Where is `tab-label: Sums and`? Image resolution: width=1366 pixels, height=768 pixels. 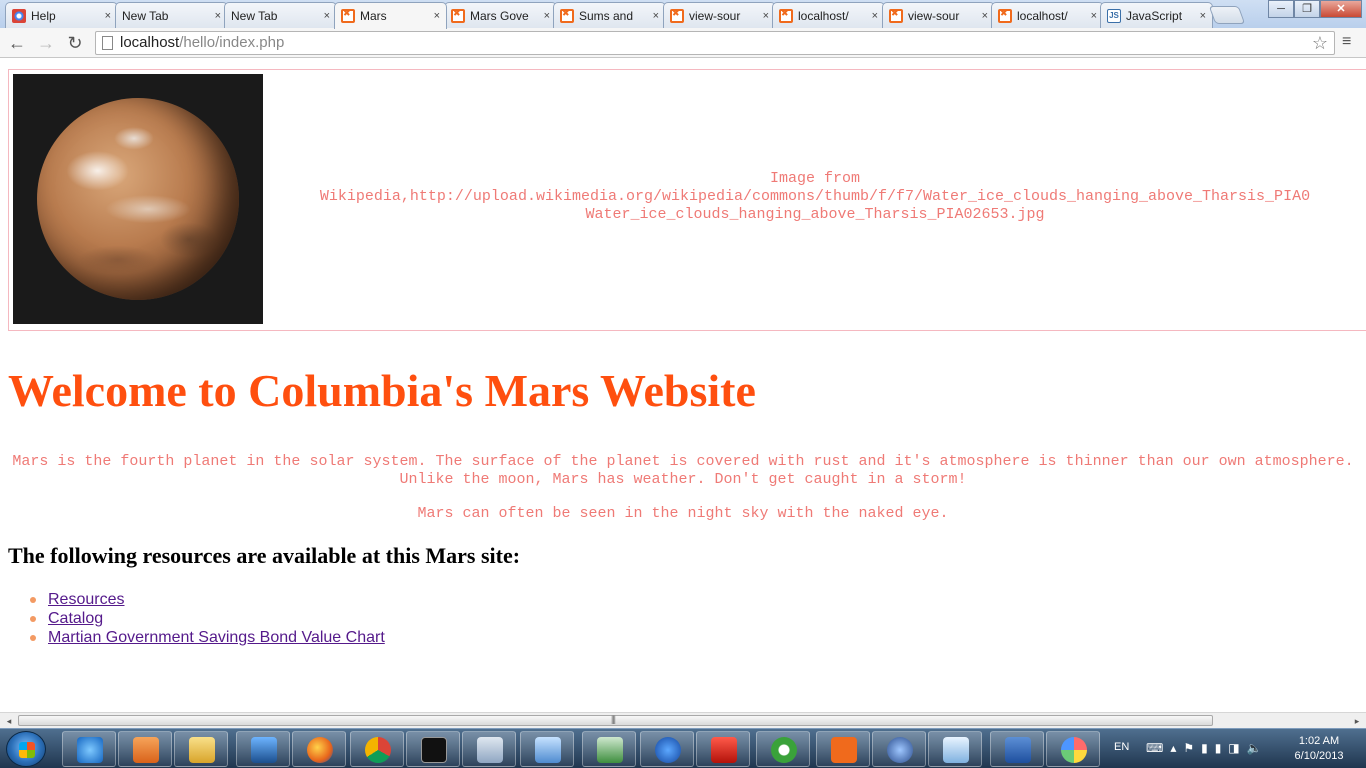 tab-label: Sums and is located at coordinates (606, 15).